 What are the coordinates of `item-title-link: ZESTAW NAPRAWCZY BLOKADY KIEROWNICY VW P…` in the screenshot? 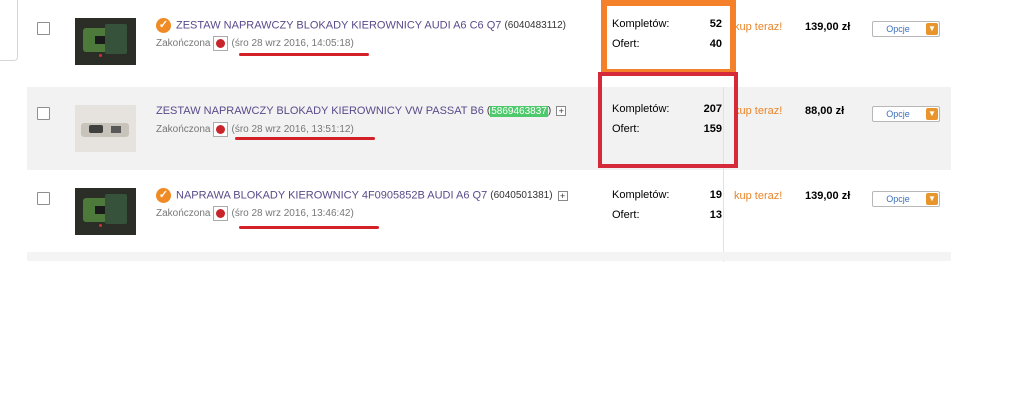 It's located at (320, 111).